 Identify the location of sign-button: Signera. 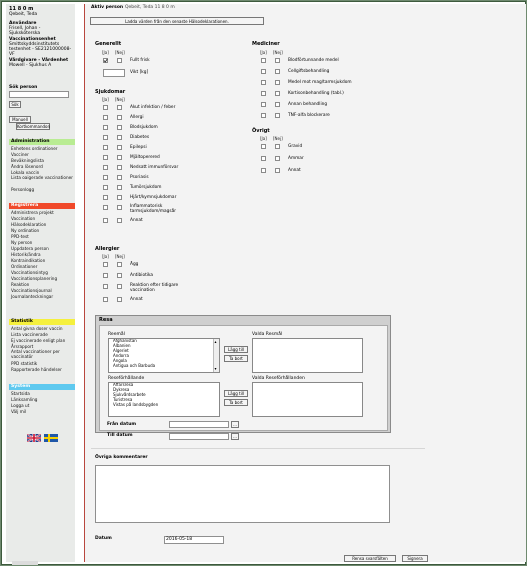
(415, 558).